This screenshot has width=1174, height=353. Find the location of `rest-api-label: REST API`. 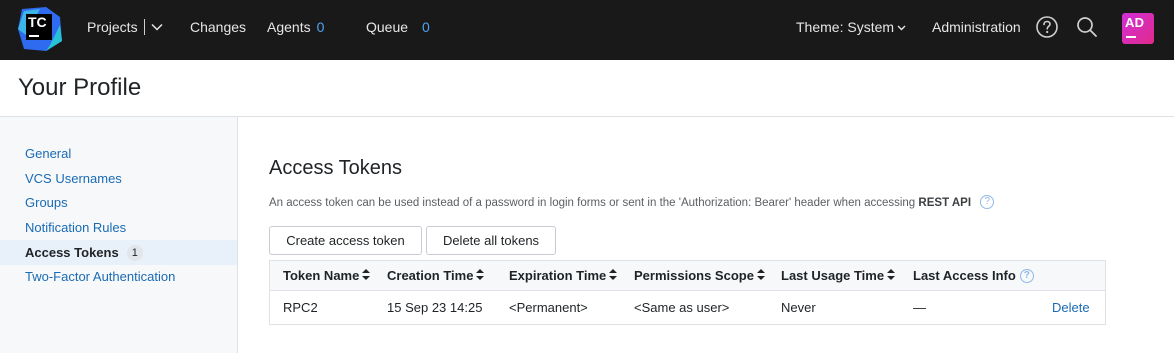

rest-api-label: REST API is located at coordinates (945, 203).